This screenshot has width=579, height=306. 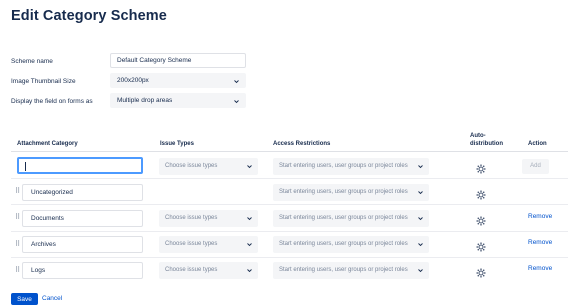 I want to click on issue-types-select-documents: Choose issue types, so click(x=208, y=218).